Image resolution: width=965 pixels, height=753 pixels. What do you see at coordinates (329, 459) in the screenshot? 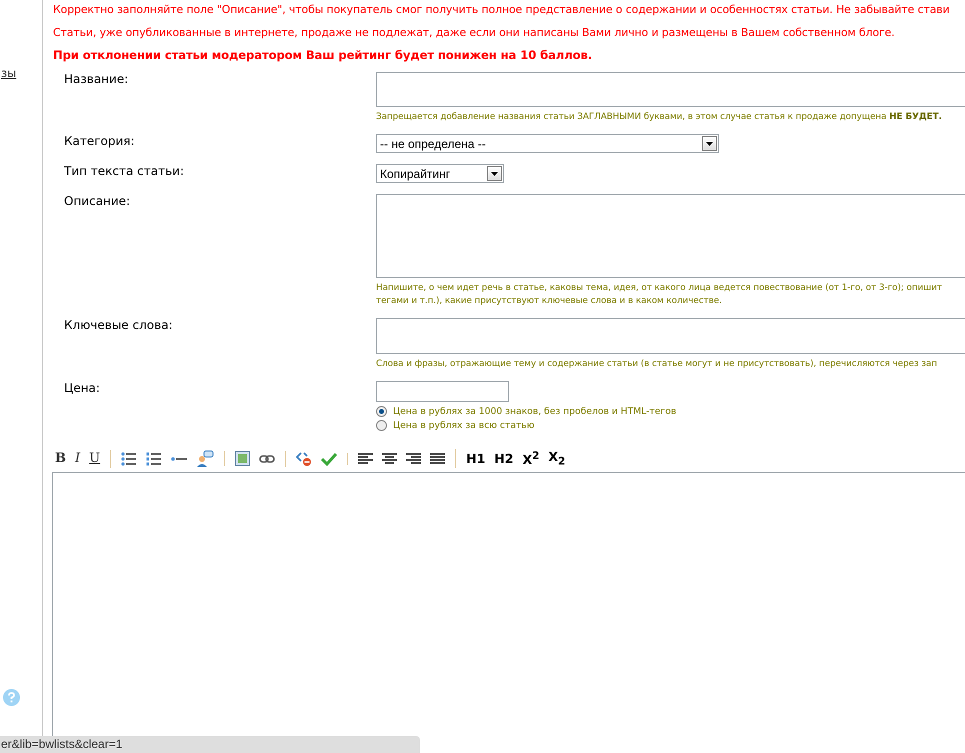
I see `check-icon` at bounding box center [329, 459].